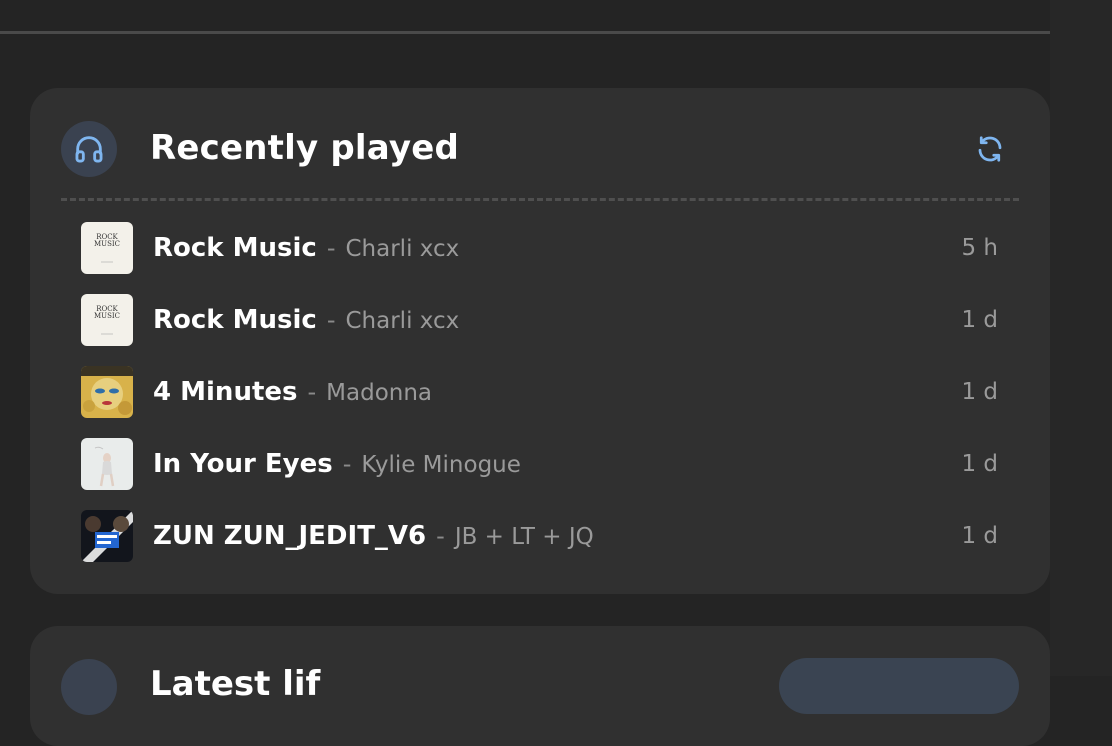 This screenshot has width=1112, height=746. Describe the element at coordinates (979, 248) in the screenshot. I see `track-time: 5 h` at that location.